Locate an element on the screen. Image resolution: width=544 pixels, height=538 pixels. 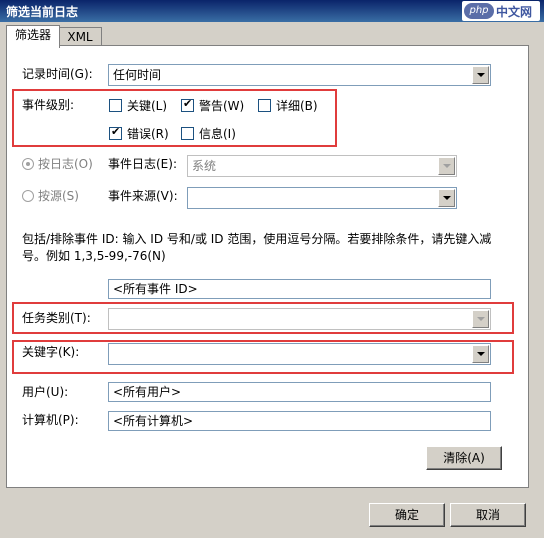
title-bar: 筛选当前日志 php 中文网 is located at coordinates (272, 11).